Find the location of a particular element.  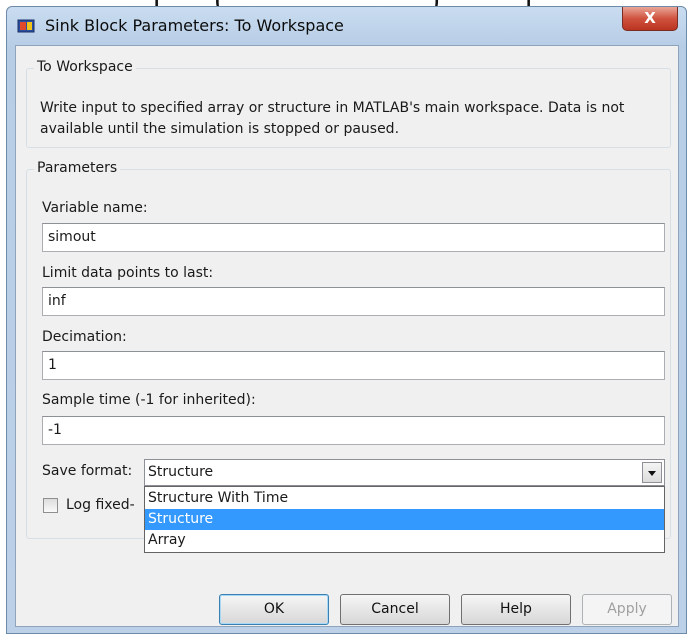

variable-name-input: simout is located at coordinates (353, 237).